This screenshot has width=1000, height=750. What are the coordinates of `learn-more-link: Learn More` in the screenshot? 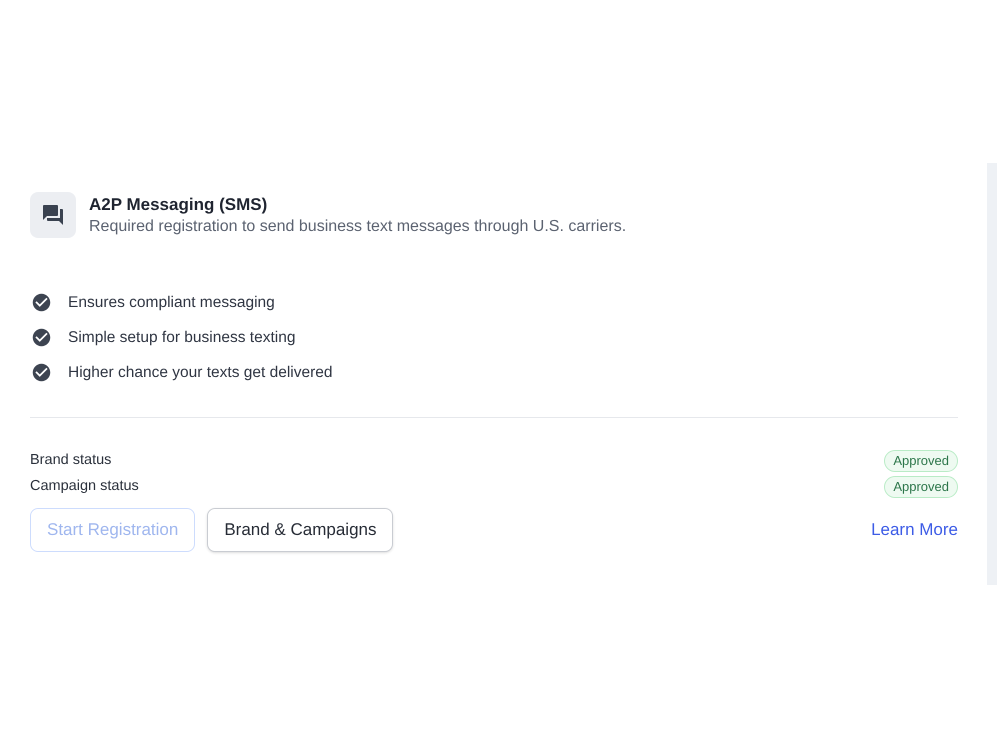 It's located at (914, 530).